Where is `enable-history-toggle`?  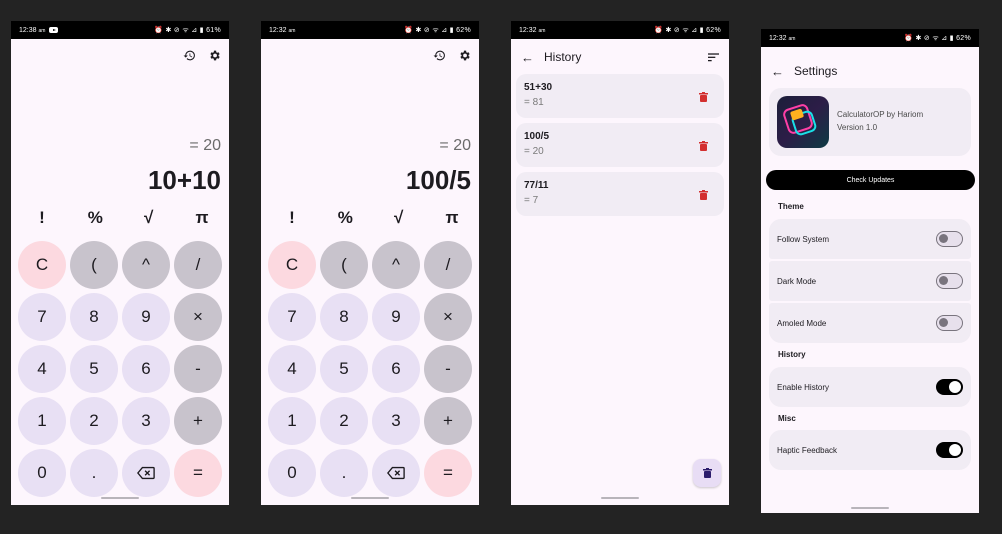 enable-history-toggle is located at coordinates (949, 387).